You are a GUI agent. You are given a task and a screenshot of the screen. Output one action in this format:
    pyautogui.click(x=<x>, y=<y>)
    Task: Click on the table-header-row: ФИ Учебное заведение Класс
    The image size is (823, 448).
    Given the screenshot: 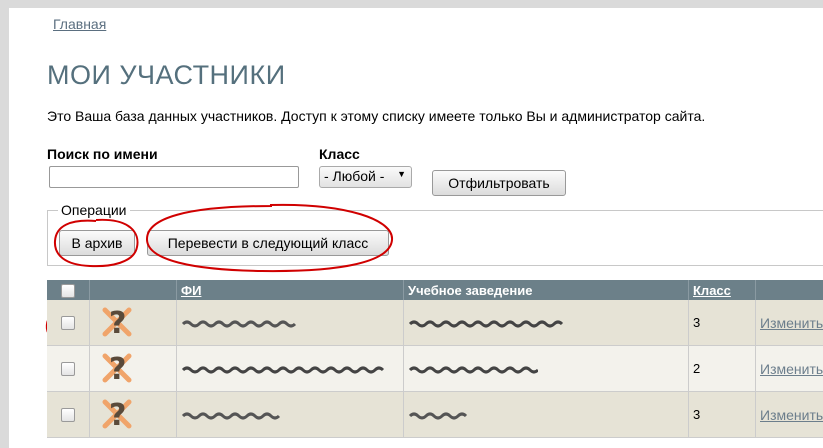 What is the action you would take?
    pyautogui.click(x=435, y=290)
    